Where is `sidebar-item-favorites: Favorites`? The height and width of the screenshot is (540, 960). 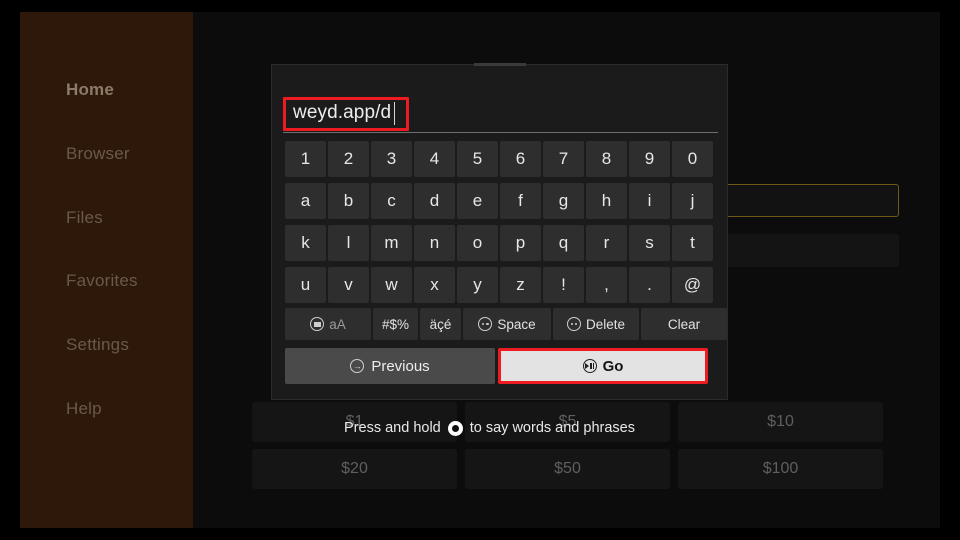 sidebar-item-favorites: Favorites is located at coordinates (106, 281).